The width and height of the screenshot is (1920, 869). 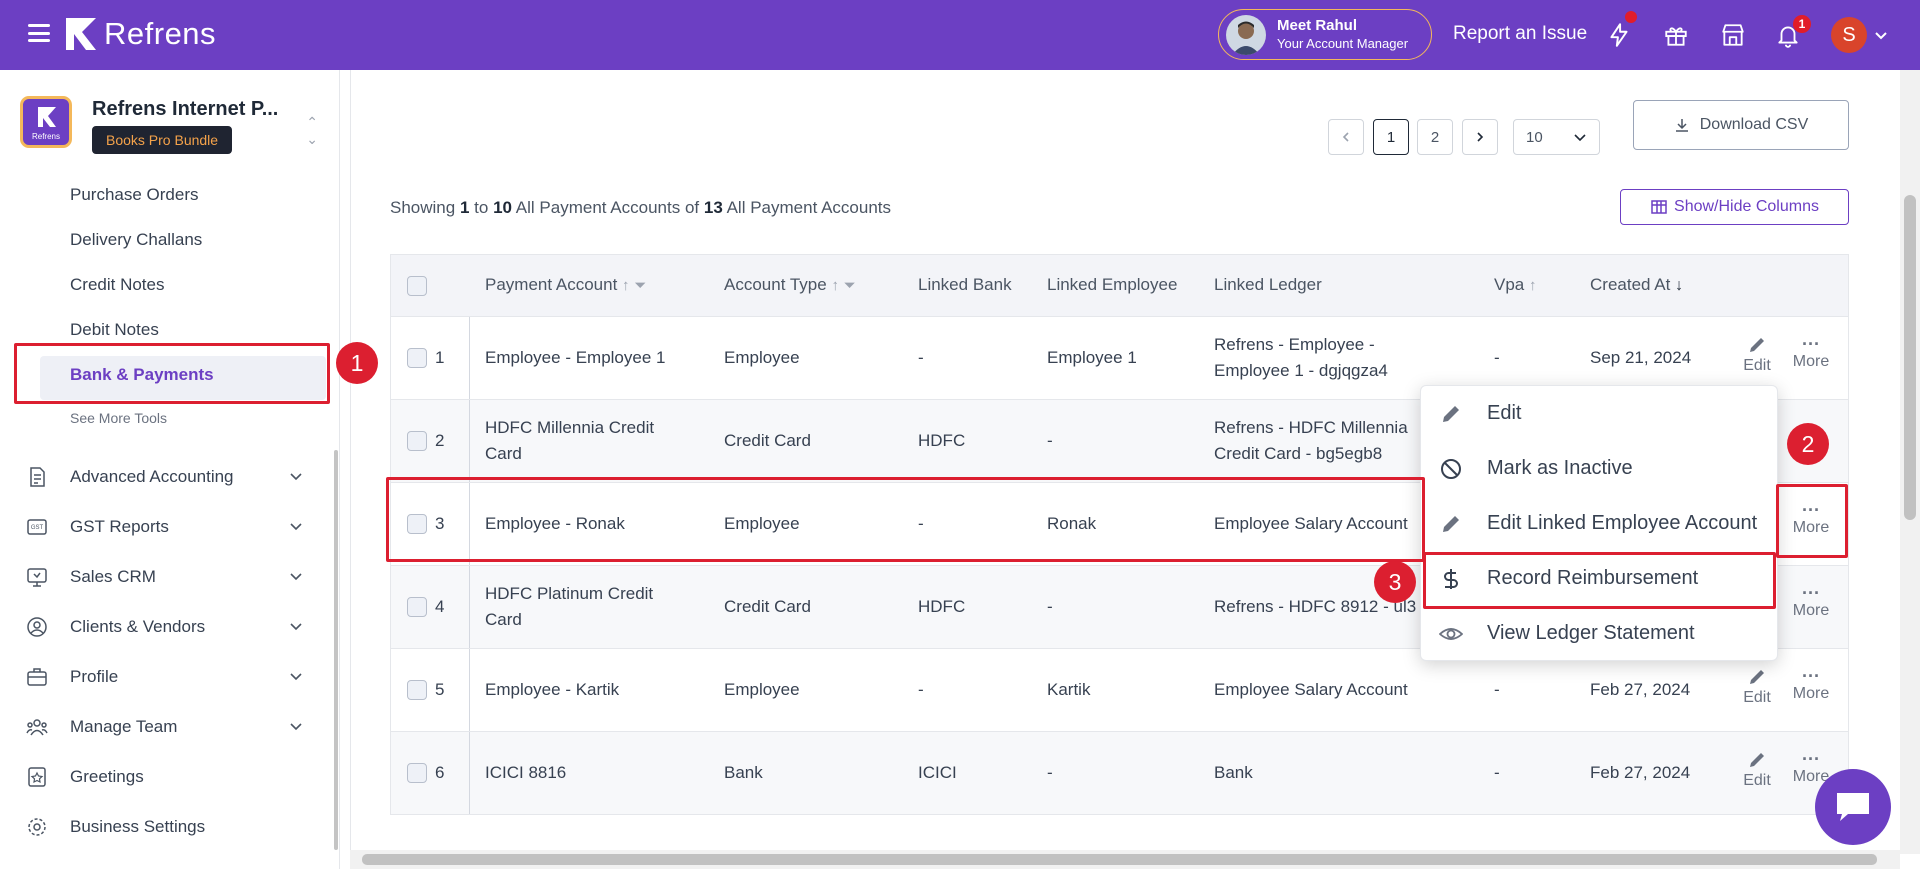 What do you see at coordinates (1659, 207) in the screenshot?
I see `columns-icon` at bounding box center [1659, 207].